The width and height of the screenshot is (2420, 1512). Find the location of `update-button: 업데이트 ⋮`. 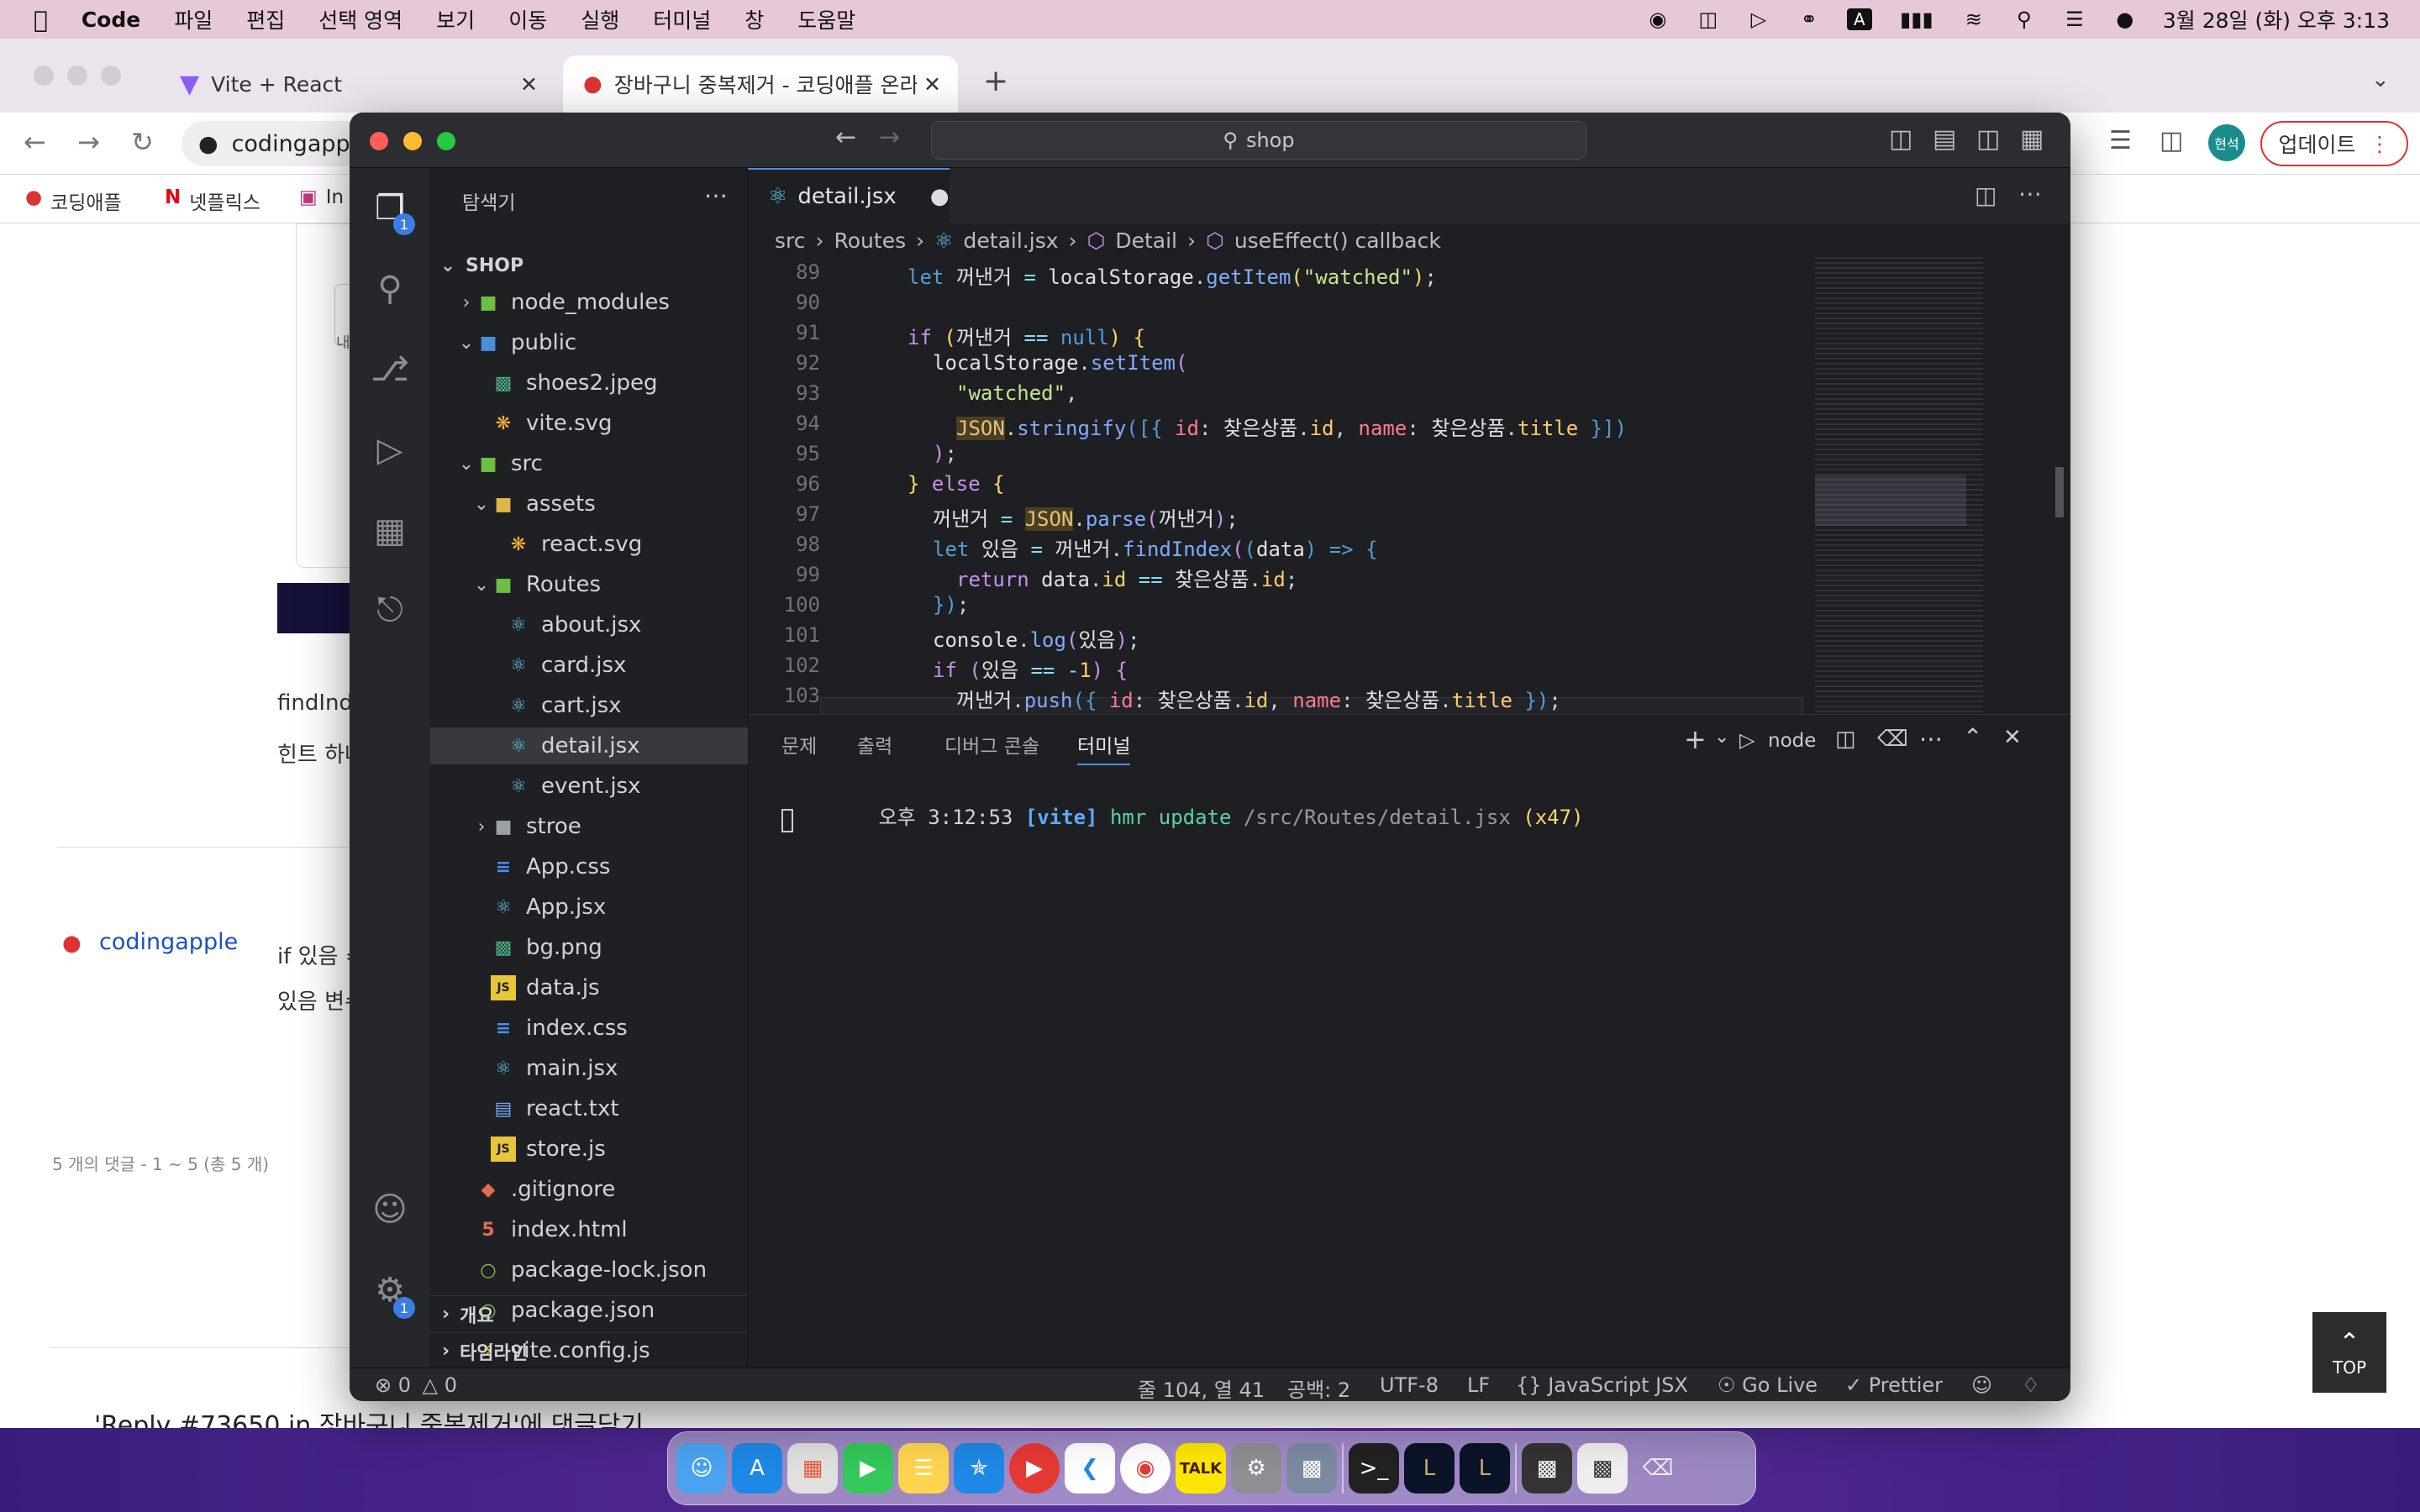

update-button: 업데이트 ⋮ is located at coordinates (2334, 143).